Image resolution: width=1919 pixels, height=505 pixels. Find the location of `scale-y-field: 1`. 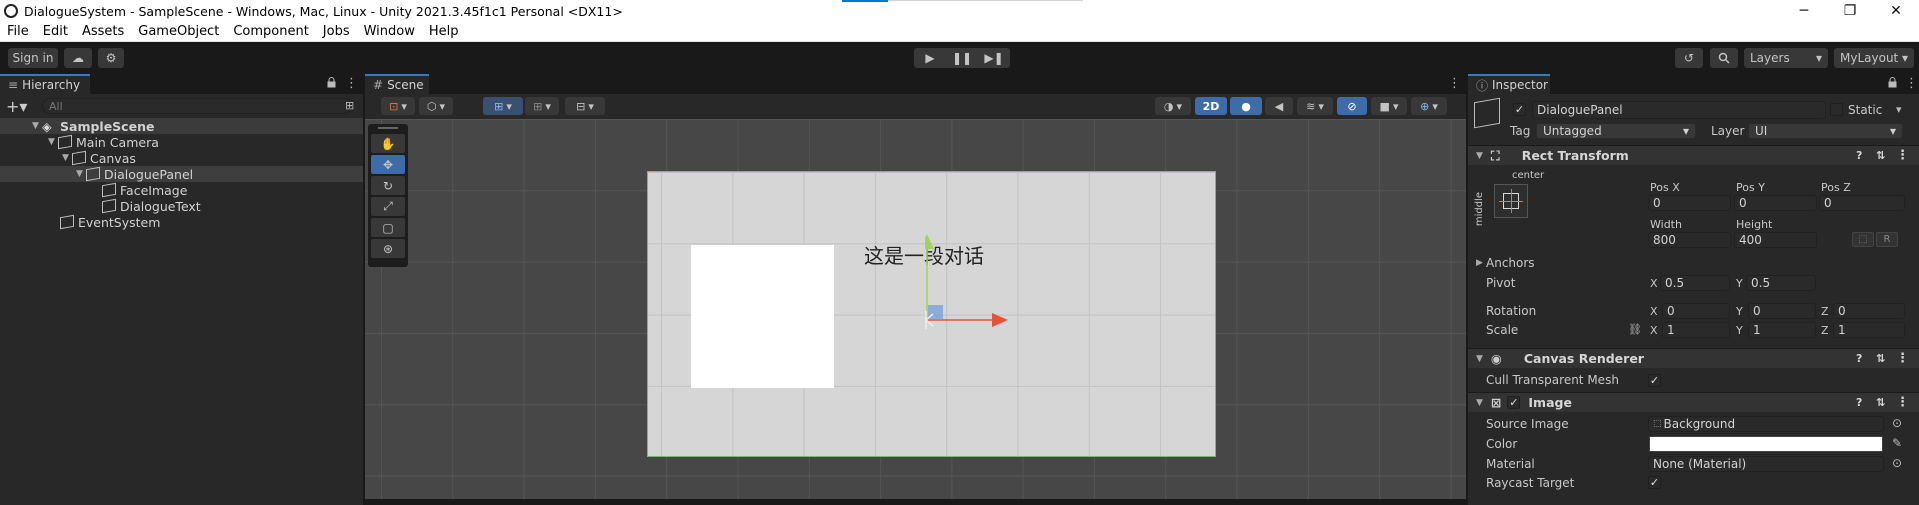

scale-y-field: 1 is located at coordinates (1782, 330).